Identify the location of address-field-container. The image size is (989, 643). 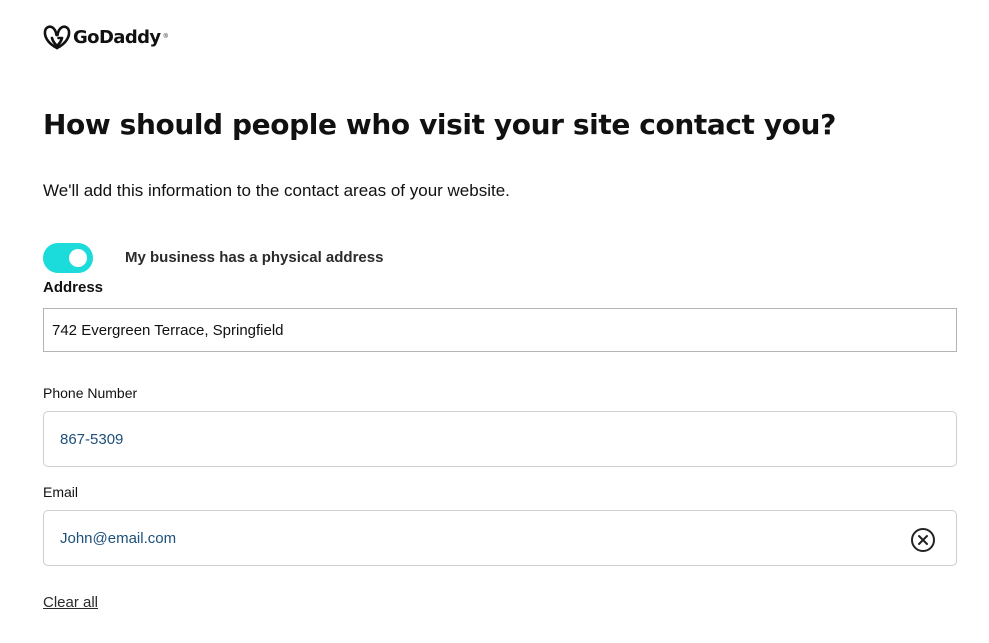
(500, 330).